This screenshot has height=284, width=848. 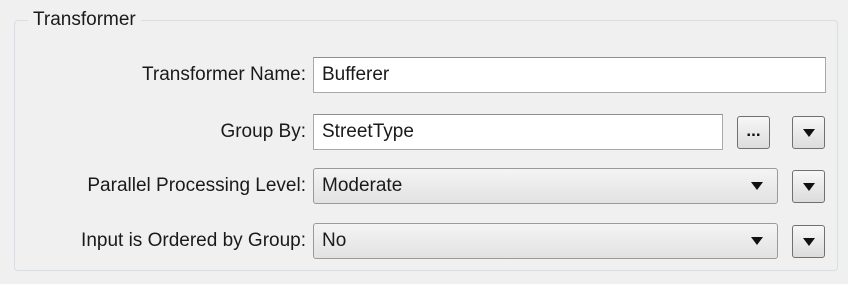 I want to click on parallel-processing-options-button, so click(x=808, y=186).